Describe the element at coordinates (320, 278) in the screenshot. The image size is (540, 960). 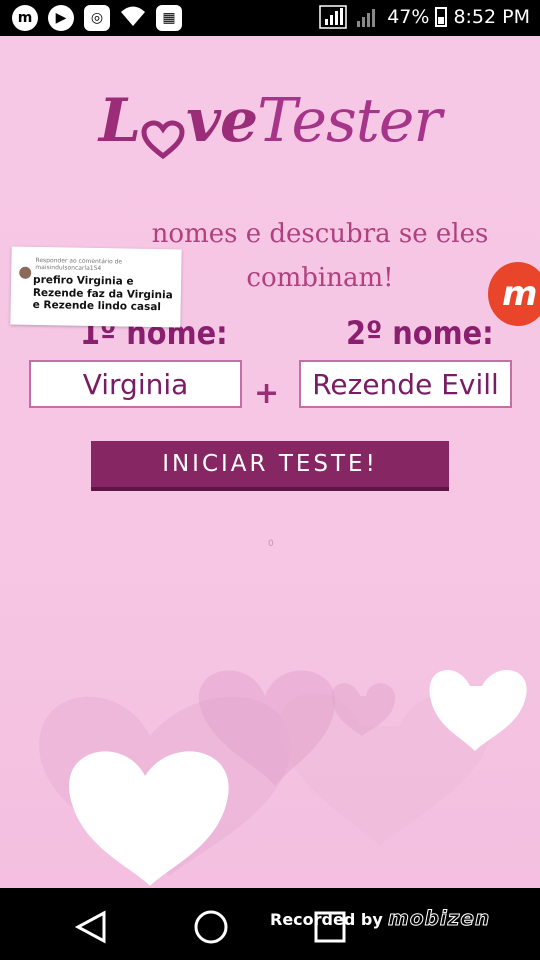
I see `instruction-line-2: combinam!` at that location.